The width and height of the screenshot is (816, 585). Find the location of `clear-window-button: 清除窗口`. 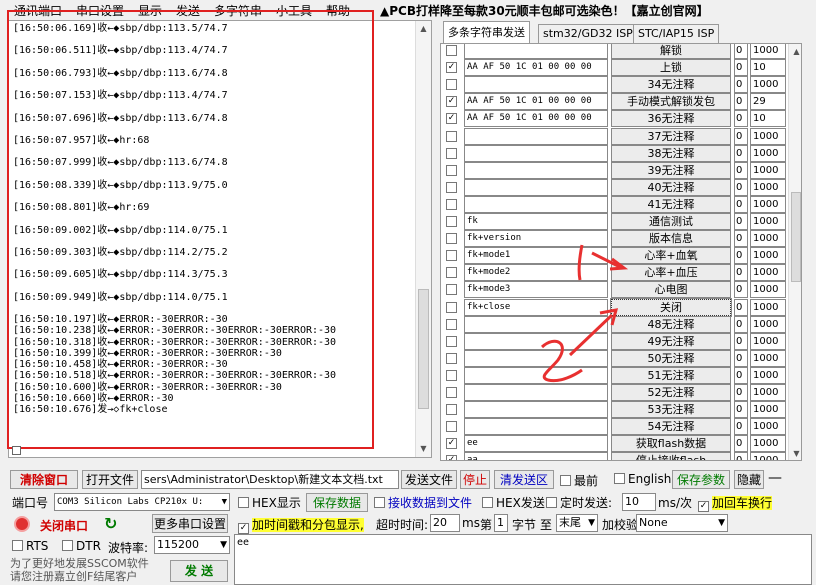

clear-window-button: 清除窗口 is located at coordinates (44, 479).